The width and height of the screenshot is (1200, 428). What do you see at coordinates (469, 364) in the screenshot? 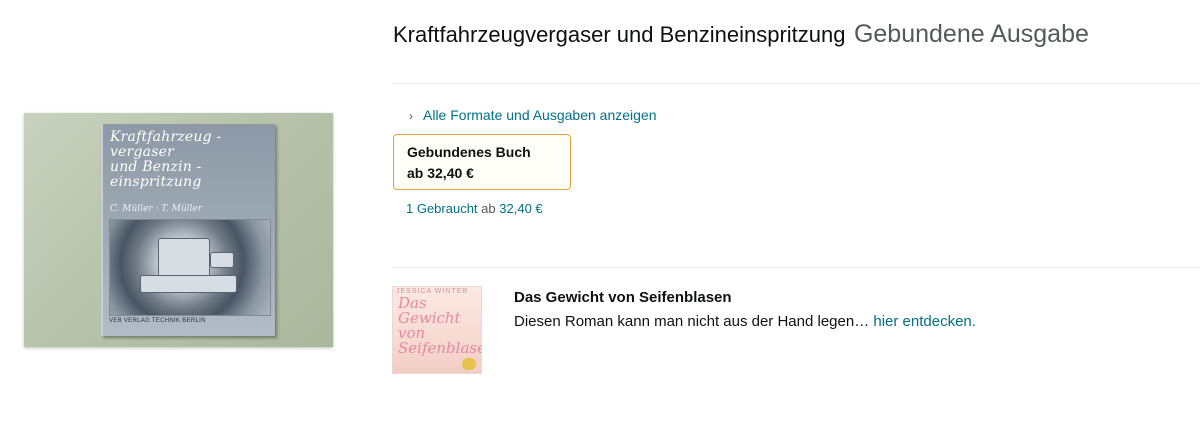
I see `promo-badge` at bounding box center [469, 364].